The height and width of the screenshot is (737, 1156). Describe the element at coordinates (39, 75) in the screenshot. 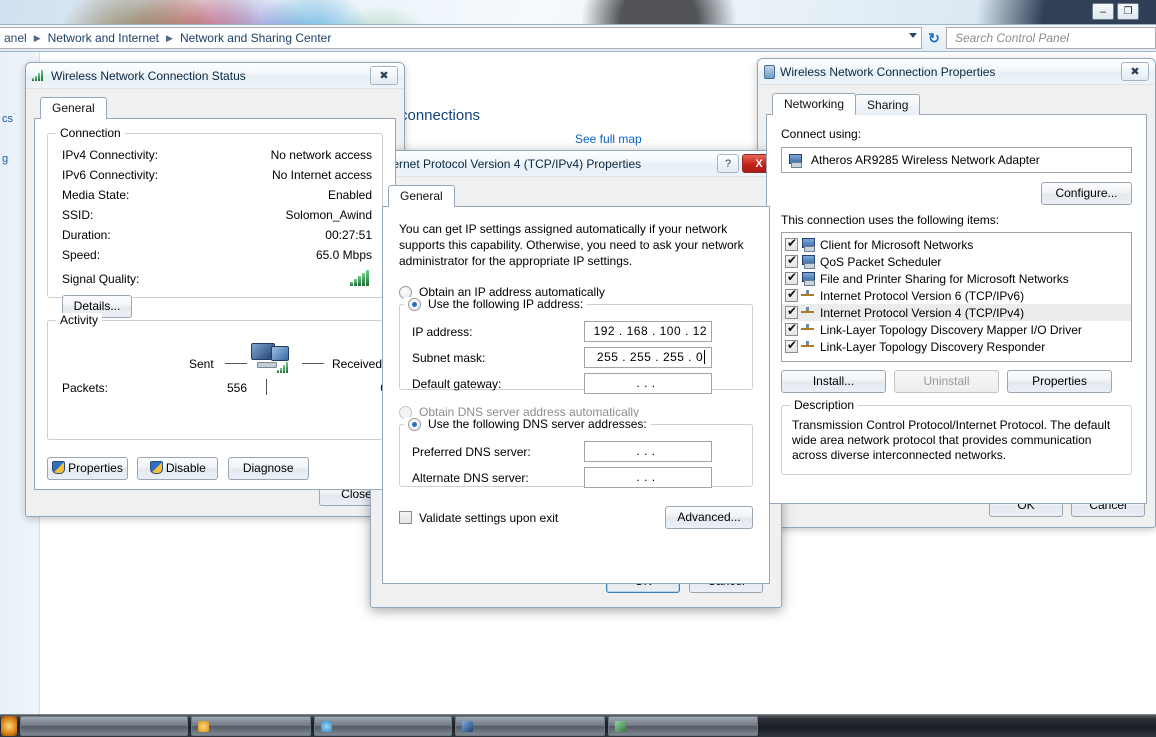

I see `wifi-signal-icon` at that location.